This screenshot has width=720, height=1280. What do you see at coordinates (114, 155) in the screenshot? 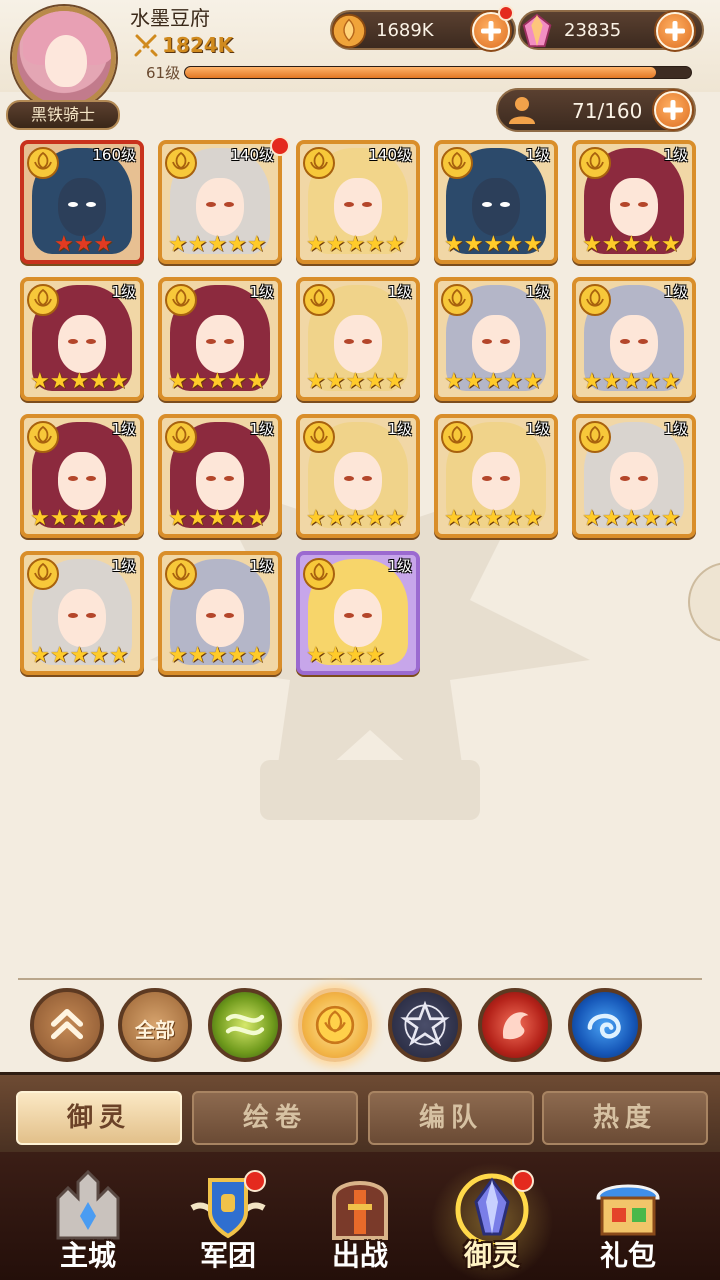
I see `hero-level: 160级` at bounding box center [114, 155].